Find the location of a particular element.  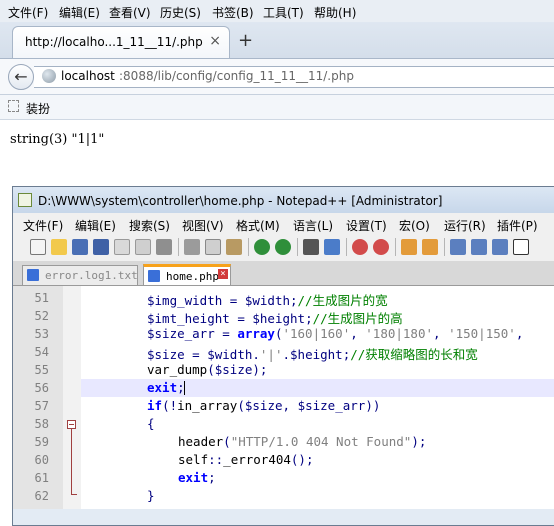

npp-menu-language: 语言(L) is located at coordinates (313, 225).